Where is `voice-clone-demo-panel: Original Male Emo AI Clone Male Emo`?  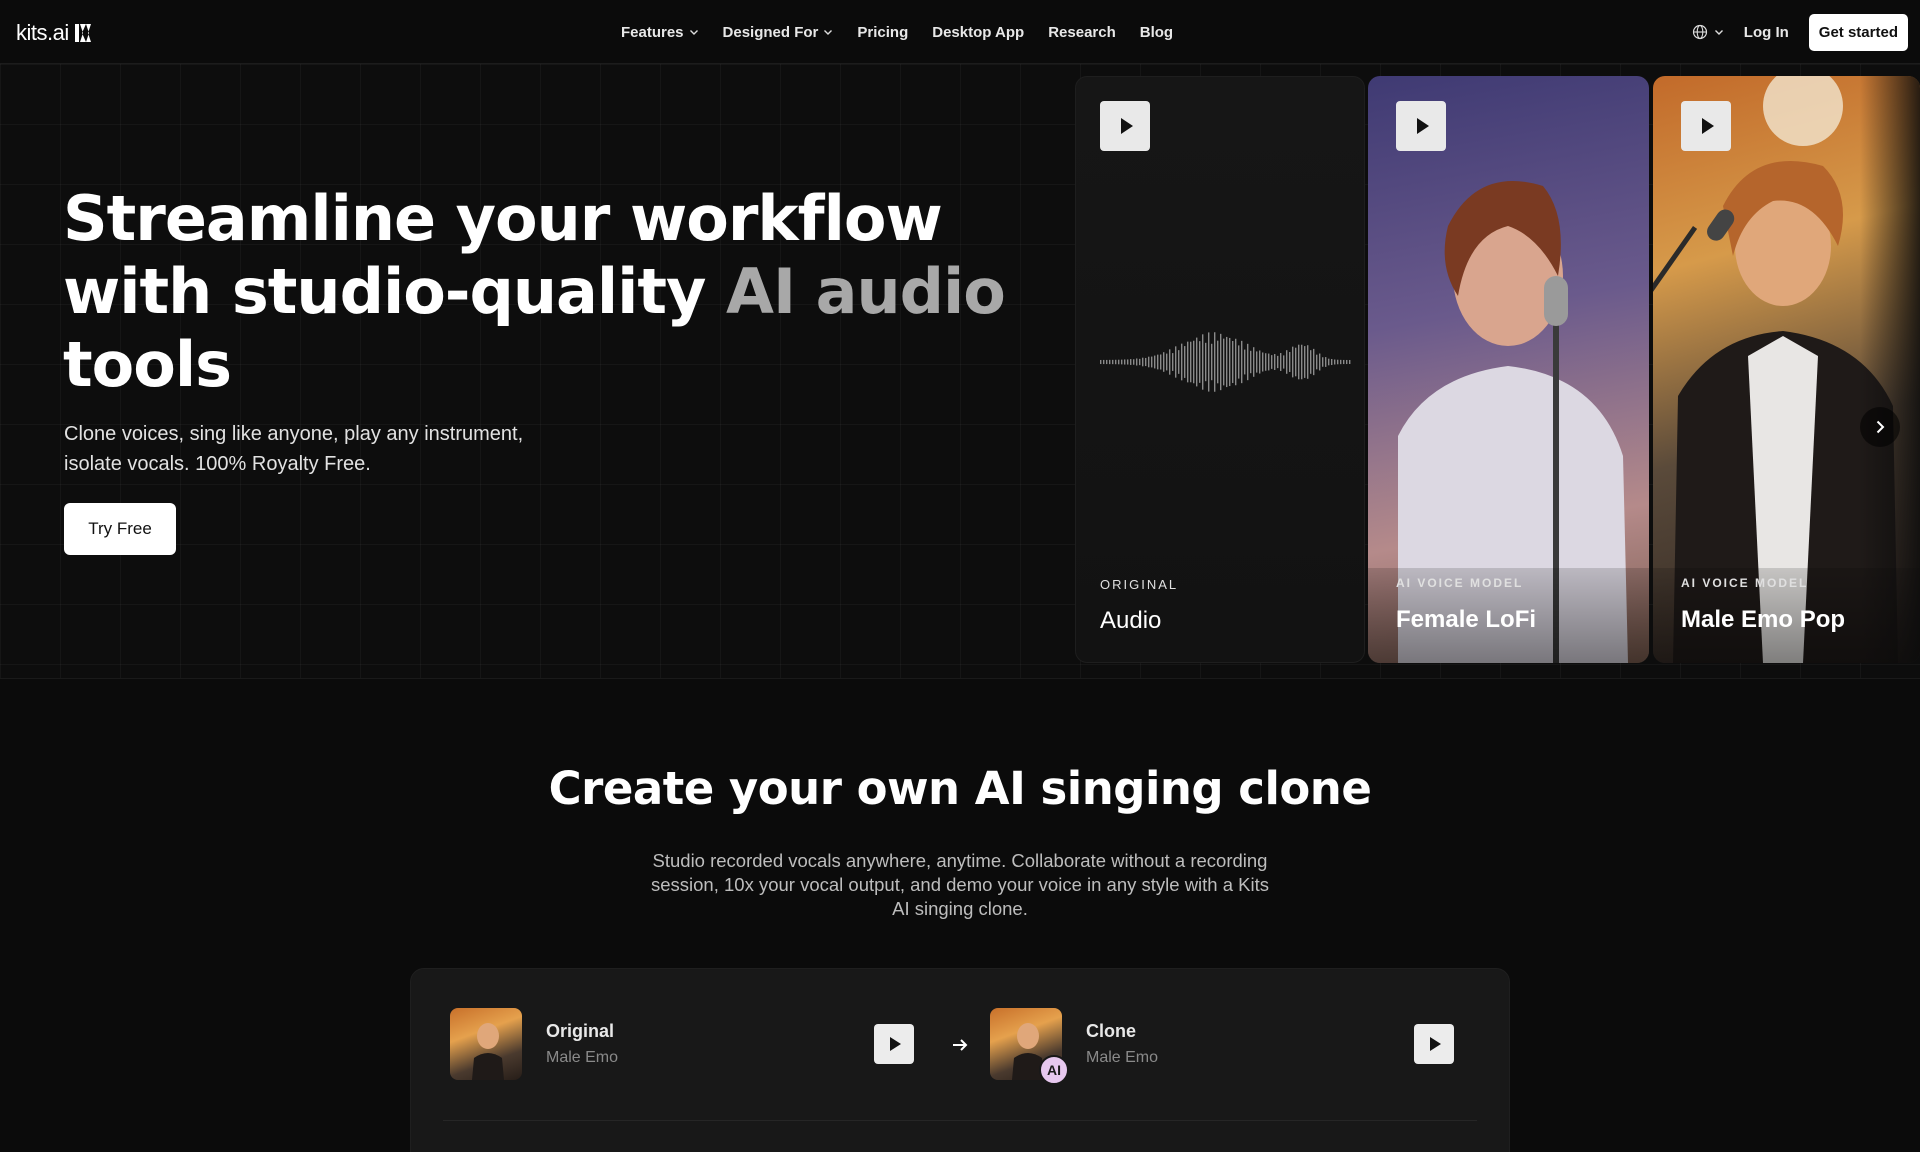
voice-clone-demo-panel: Original Male Emo AI Clone Male Emo is located at coordinates (960, 1060).